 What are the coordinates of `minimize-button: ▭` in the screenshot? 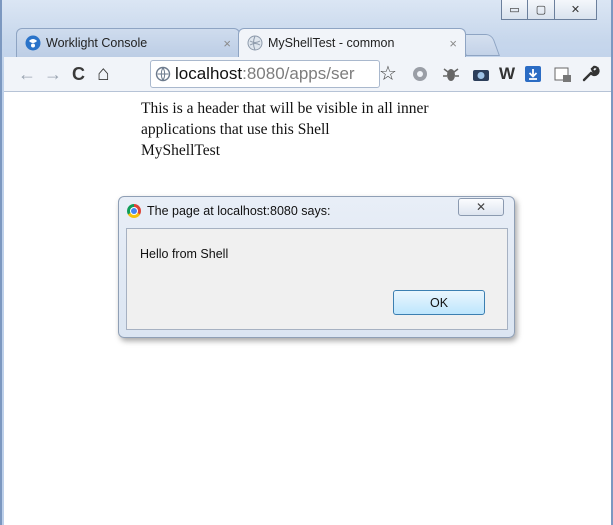 It's located at (514, 10).